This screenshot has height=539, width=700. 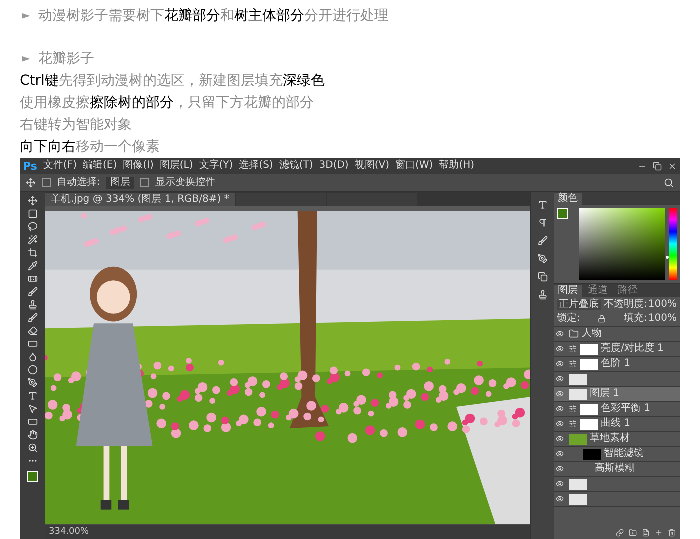 I want to click on eraser-icon, so click(x=33, y=331).